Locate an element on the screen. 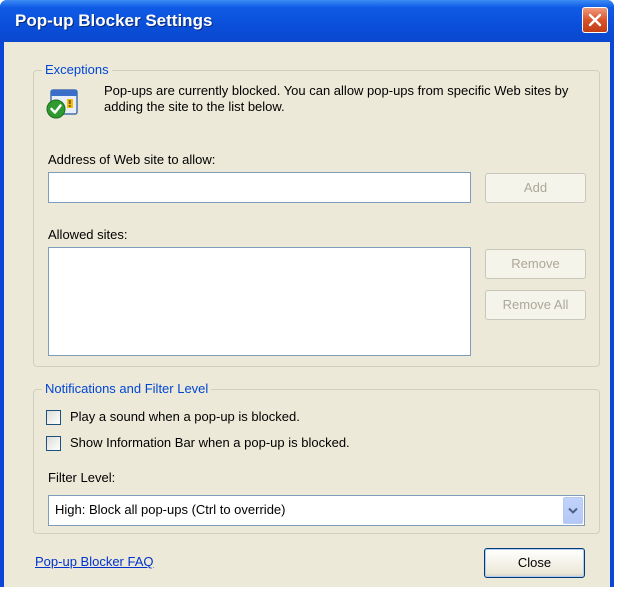 The height and width of the screenshot is (589, 620). address-input is located at coordinates (259, 187).